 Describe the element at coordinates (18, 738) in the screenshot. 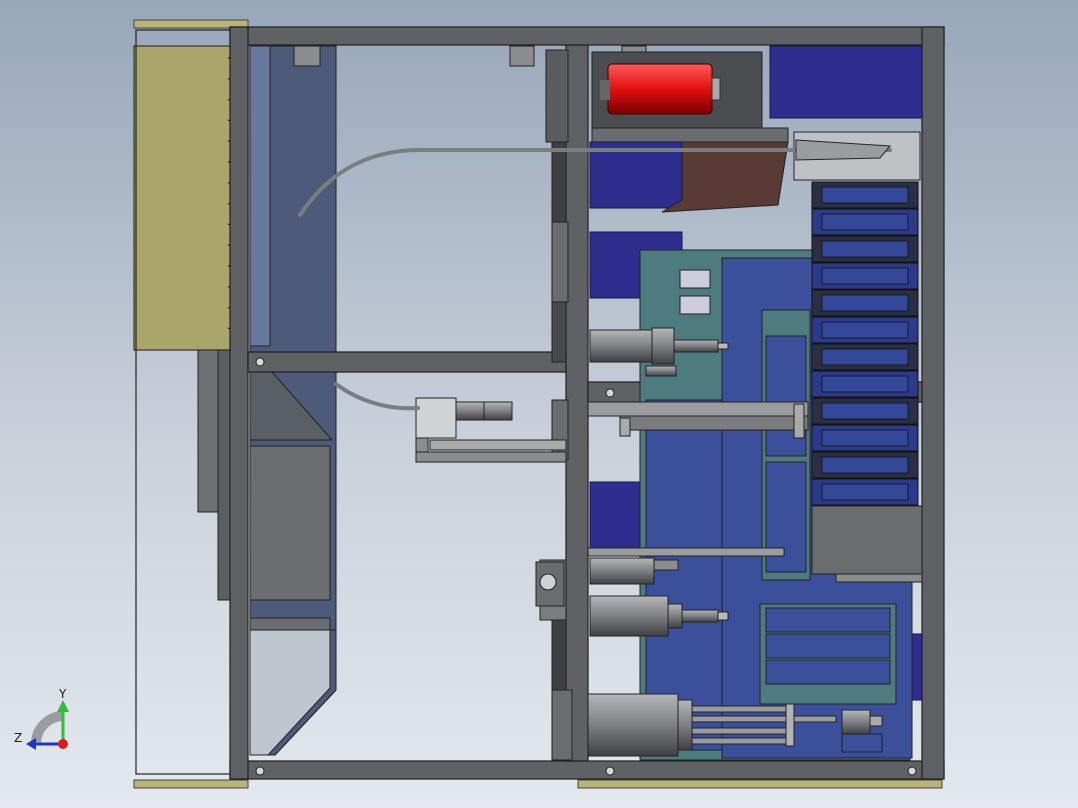

I see `z-axis-label: Z` at that location.